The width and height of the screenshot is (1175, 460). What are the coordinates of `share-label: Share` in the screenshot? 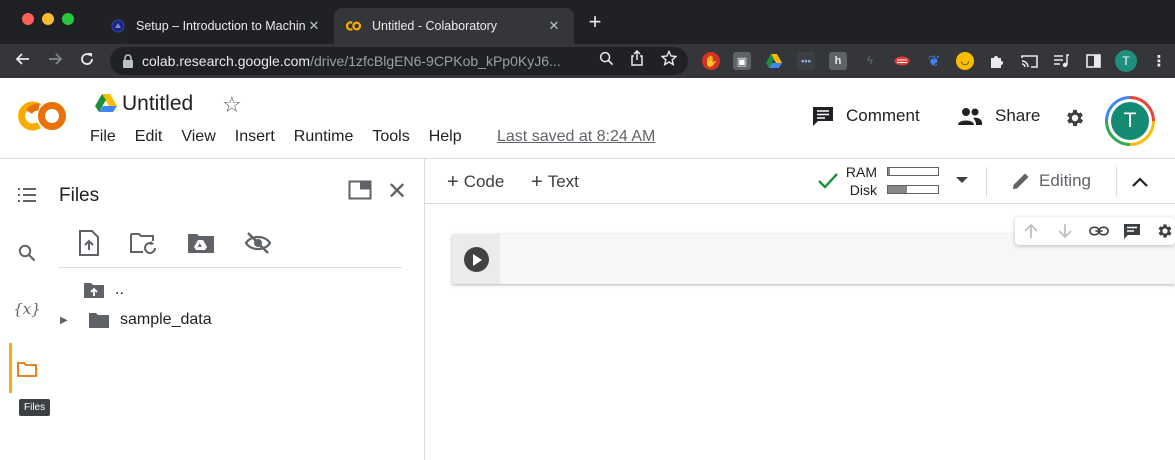 It's located at (1018, 115).